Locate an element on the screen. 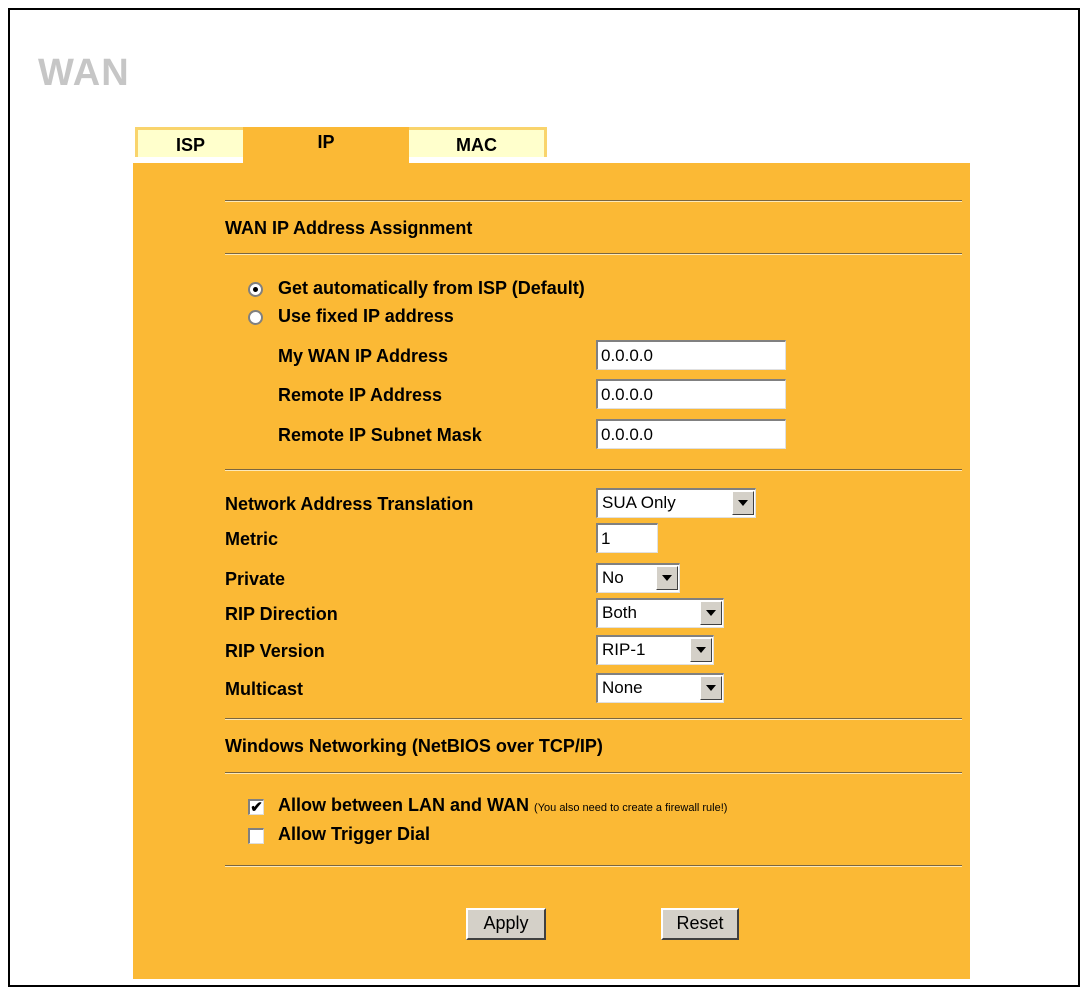  tab-mac: MAC is located at coordinates (478, 142).